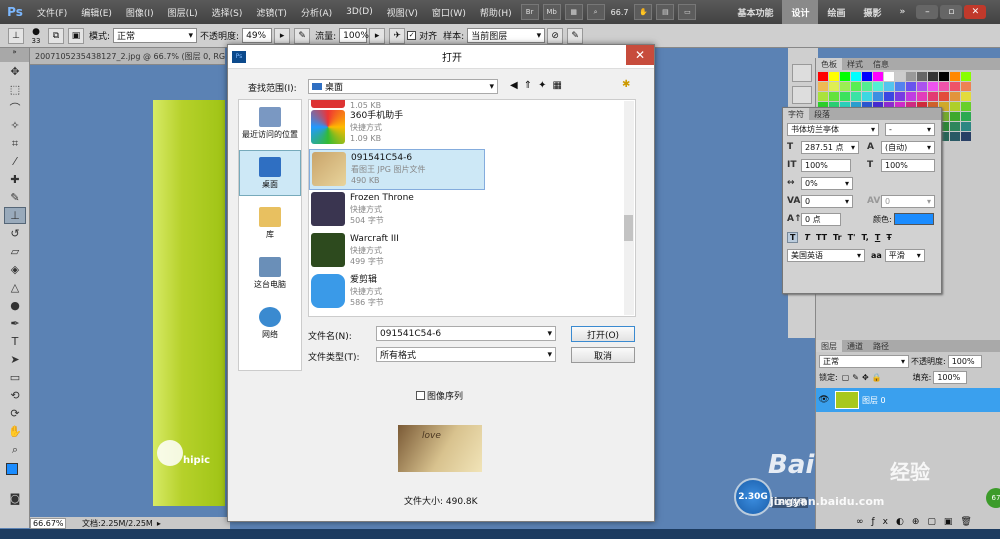 This screenshot has height=539, width=1000. Describe the element at coordinates (796, 114) in the screenshot. I see `tab-character: 字符` at that location.